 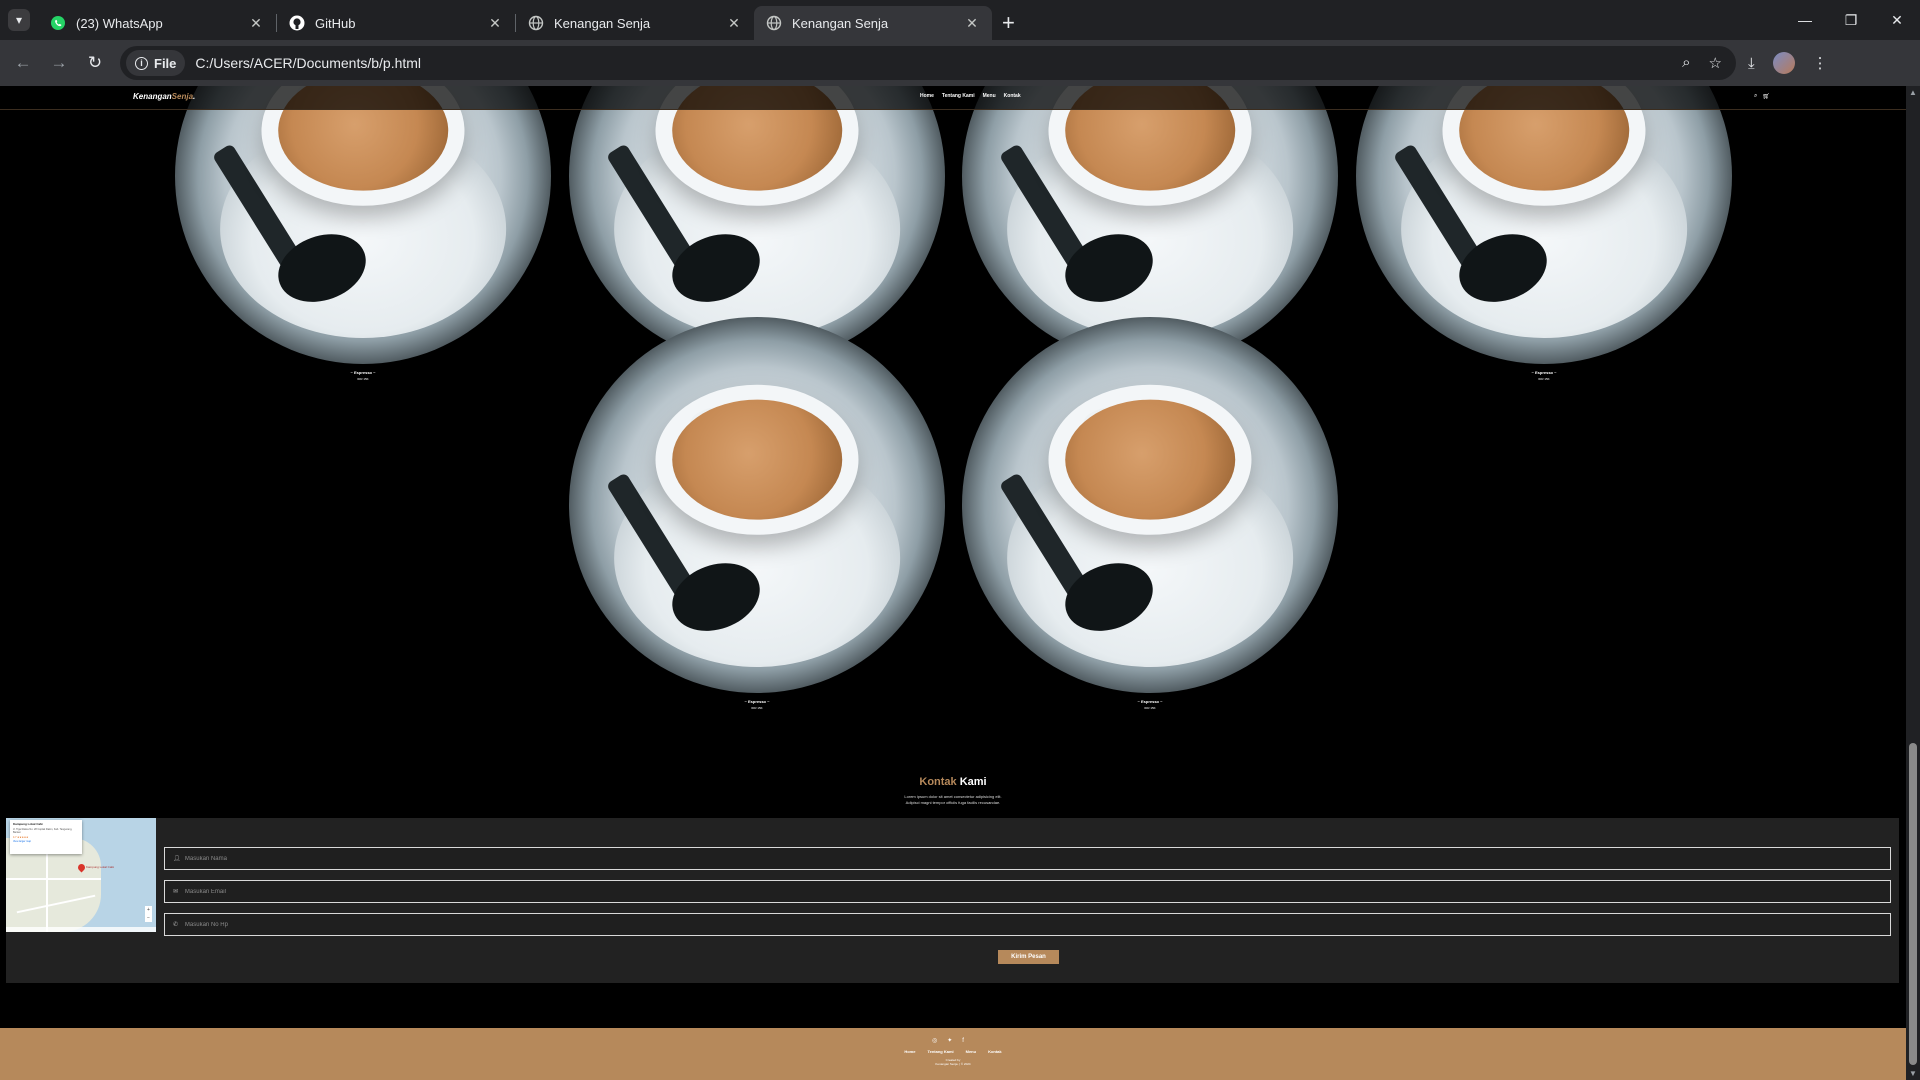 I want to click on tab-github: GitHub ✕, so click(x=396, y=23).